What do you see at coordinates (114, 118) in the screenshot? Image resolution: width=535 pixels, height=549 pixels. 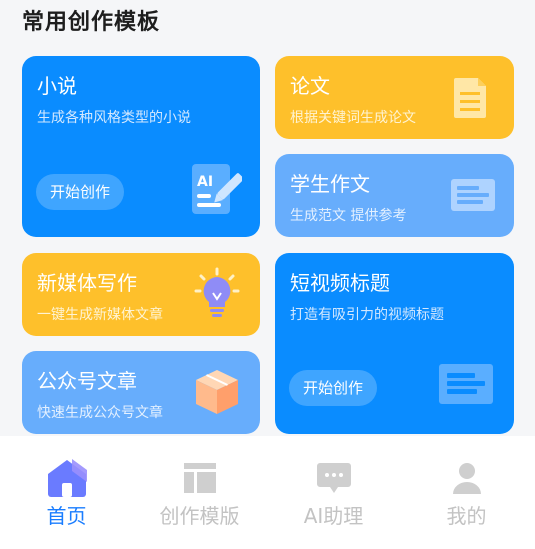 I see `card-subtitle: 生成各种风格类型的小说` at bounding box center [114, 118].